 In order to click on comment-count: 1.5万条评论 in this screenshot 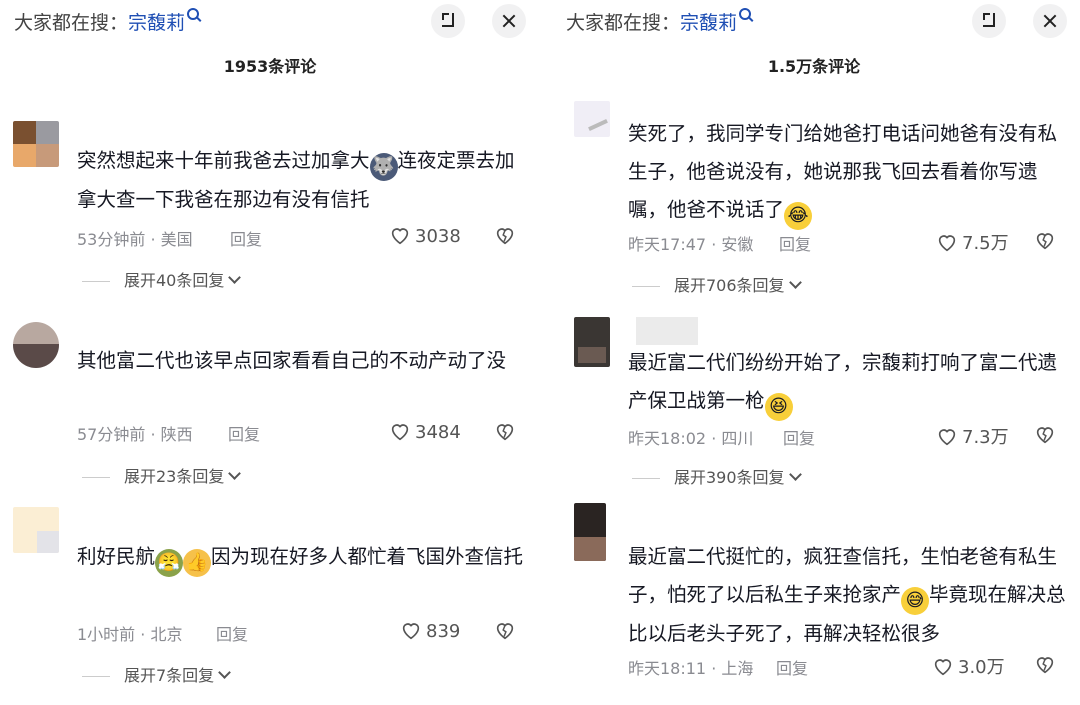, I will do `click(814, 66)`.